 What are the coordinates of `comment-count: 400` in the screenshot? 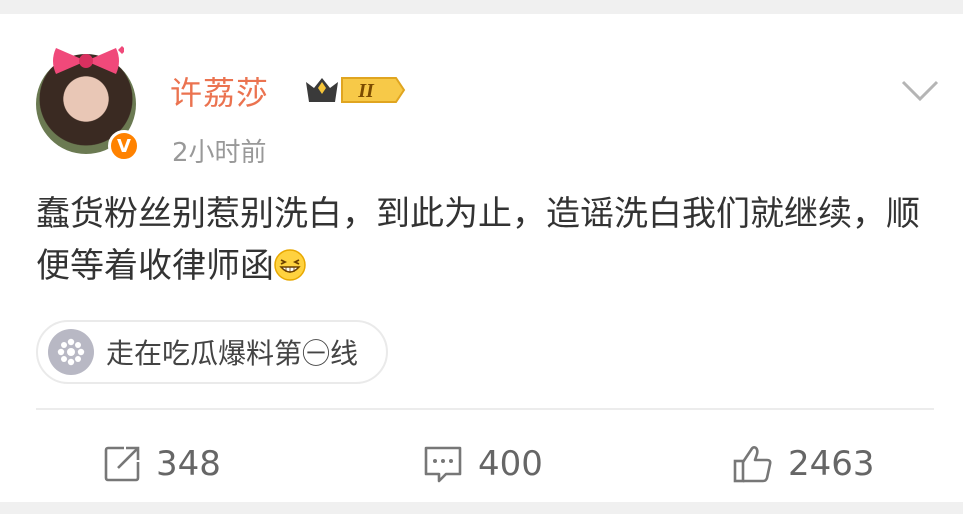 It's located at (510, 464).